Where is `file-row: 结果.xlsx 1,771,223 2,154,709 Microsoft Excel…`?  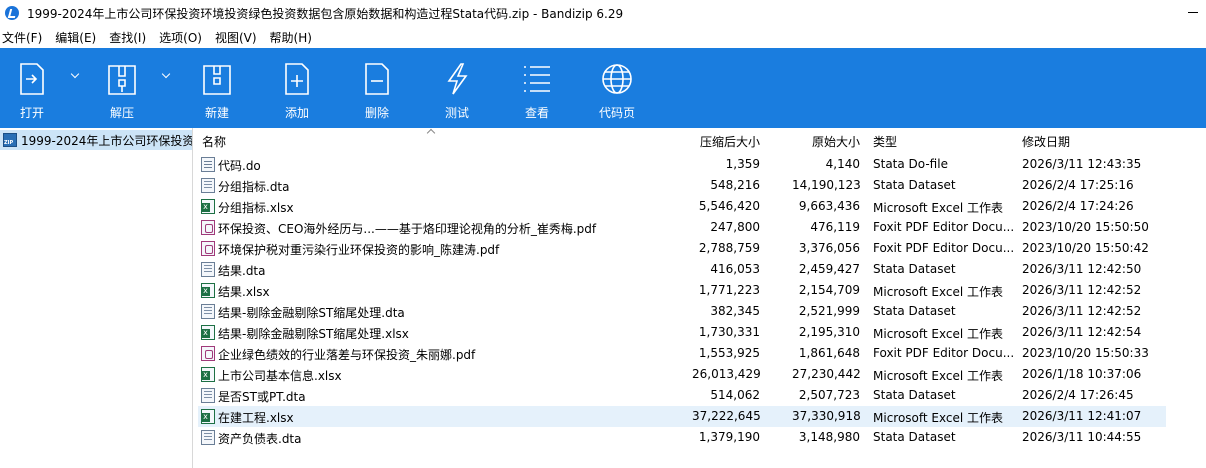 file-row: 结果.xlsx 1,771,223 2,154,709 Microsoft Excel… is located at coordinates (682, 290).